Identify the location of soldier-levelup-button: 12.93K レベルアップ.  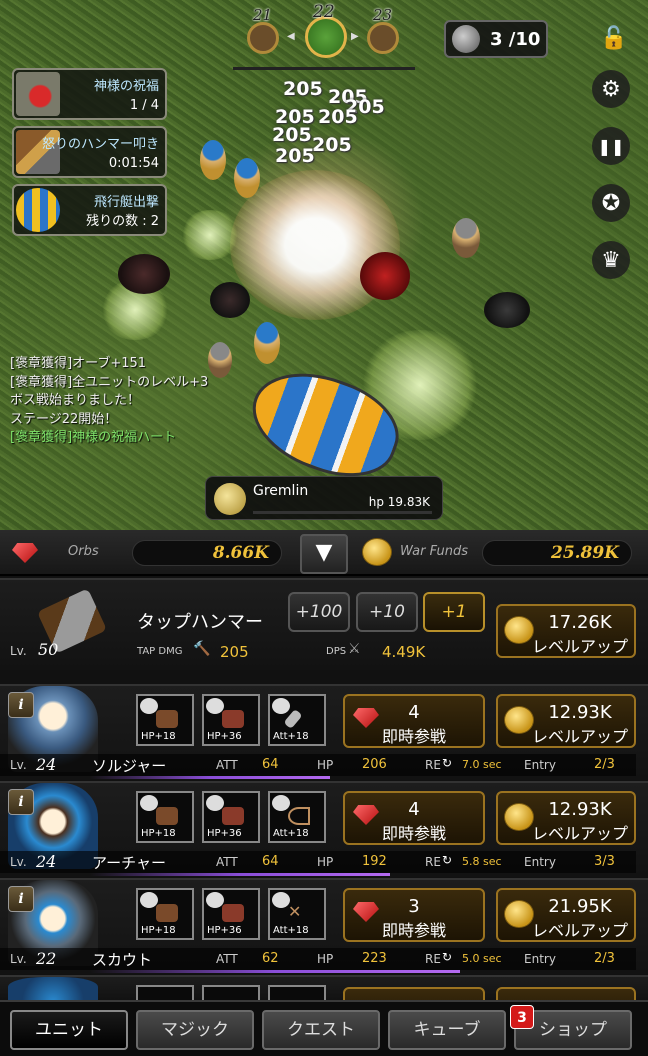
(566, 721).